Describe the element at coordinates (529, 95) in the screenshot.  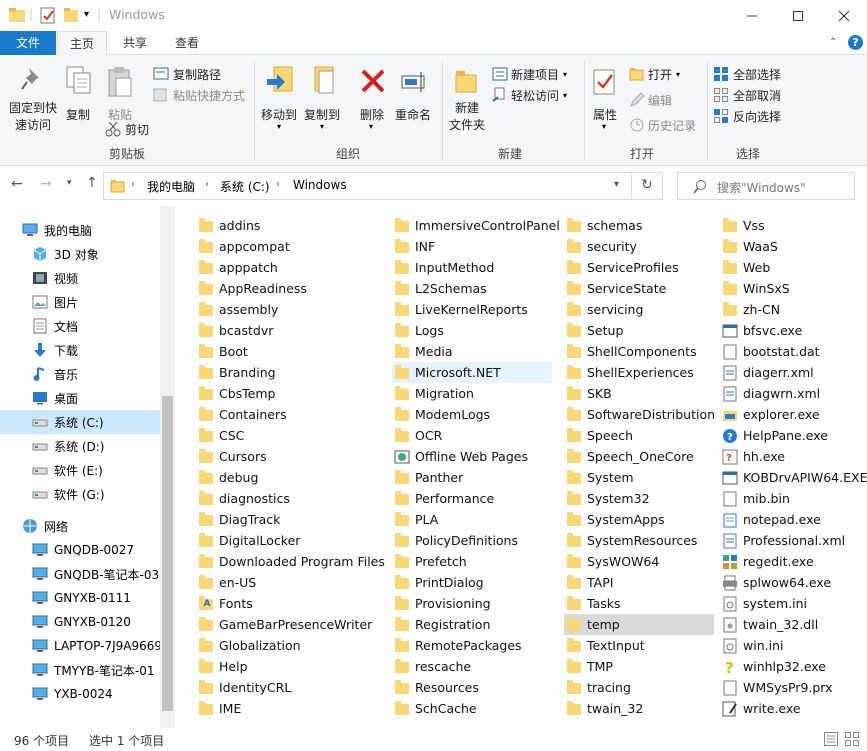
I see `easy-access-button: 轻松访问 ▾` at that location.